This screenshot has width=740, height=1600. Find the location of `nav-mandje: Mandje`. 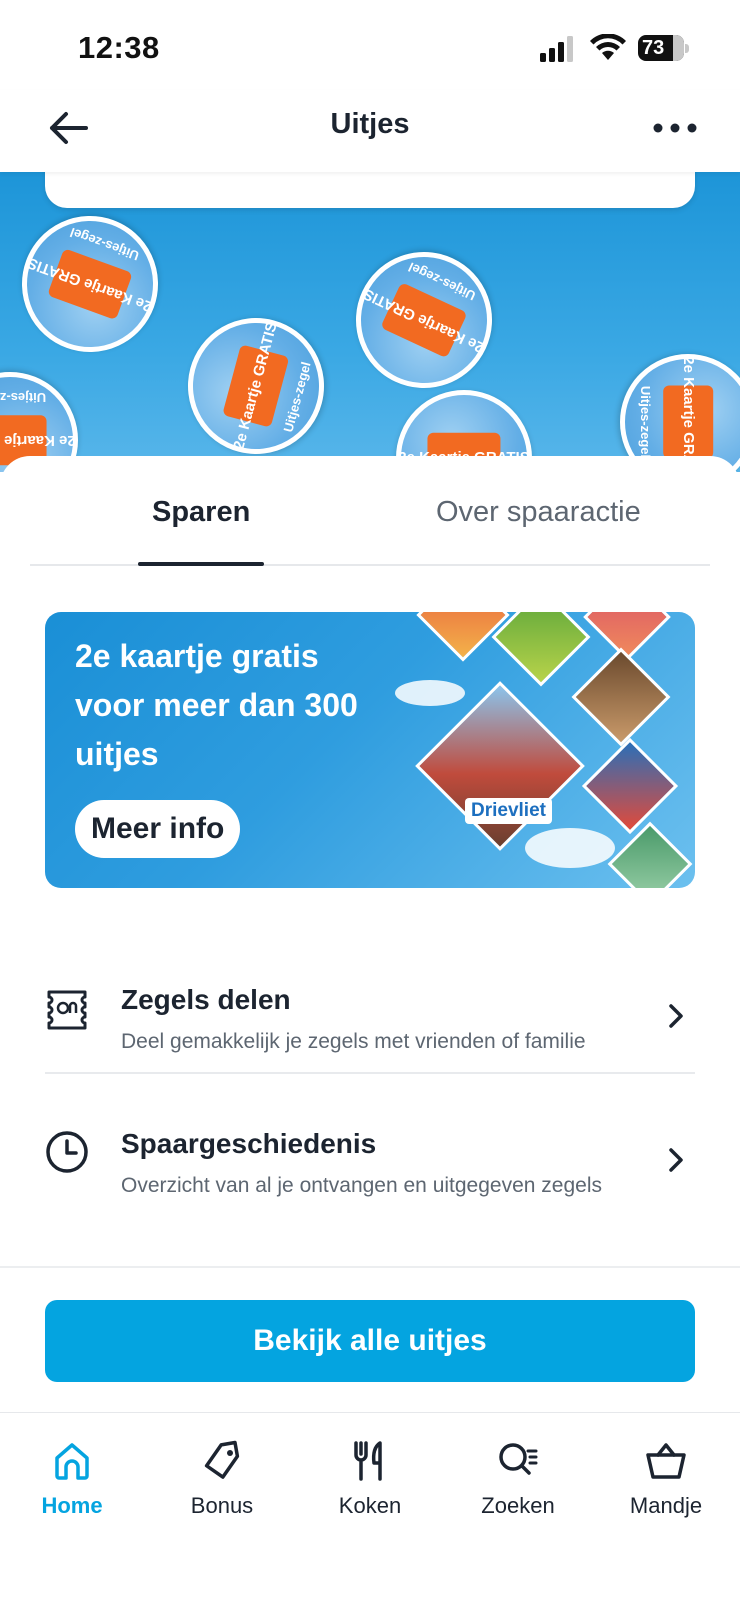

nav-mandje: Mandje is located at coordinates (666, 1479).